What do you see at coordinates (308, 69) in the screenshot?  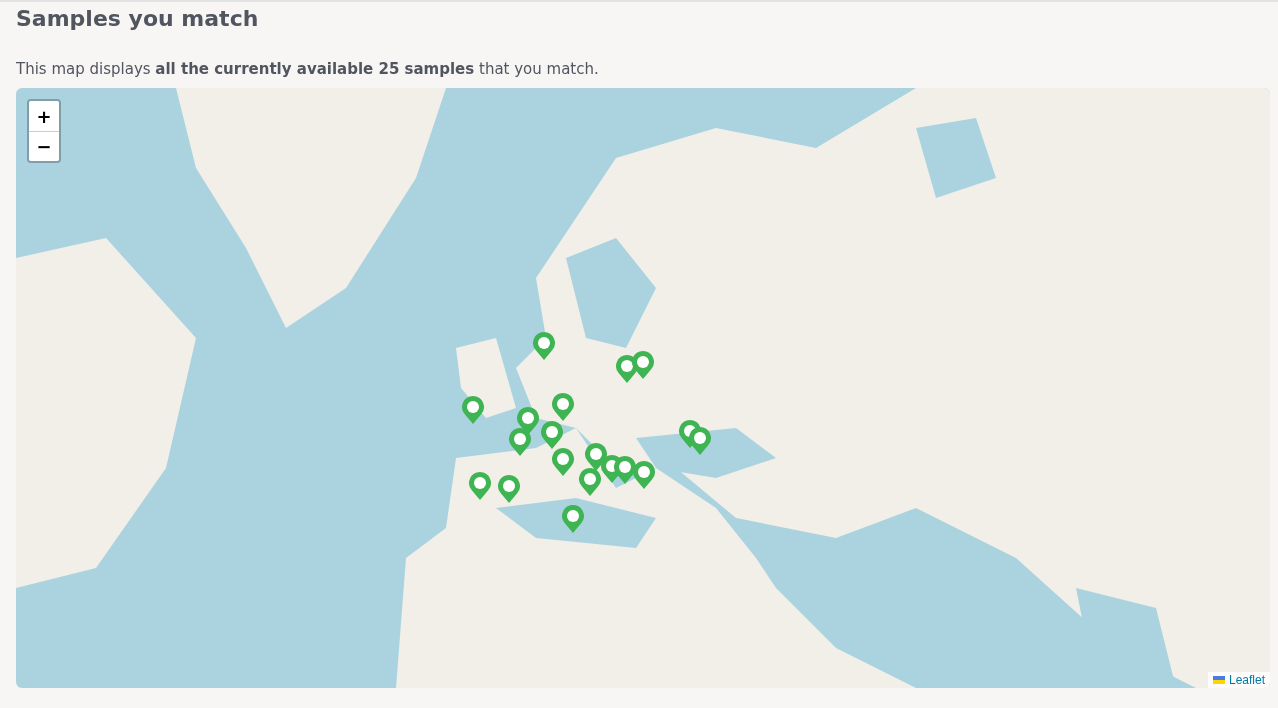 I see `intro-text: This map displays all the currently available 25 samples that you match.` at bounding box center [308, 69].